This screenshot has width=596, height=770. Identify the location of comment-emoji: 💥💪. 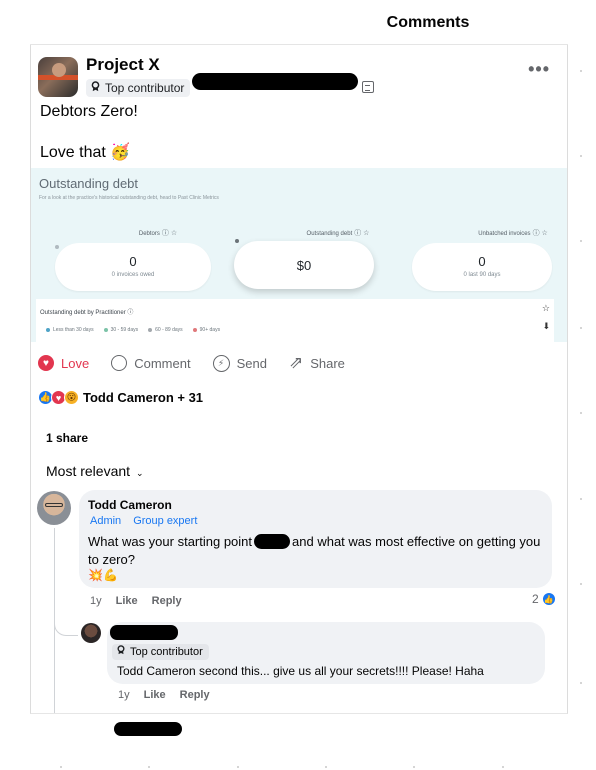
(103, 575).